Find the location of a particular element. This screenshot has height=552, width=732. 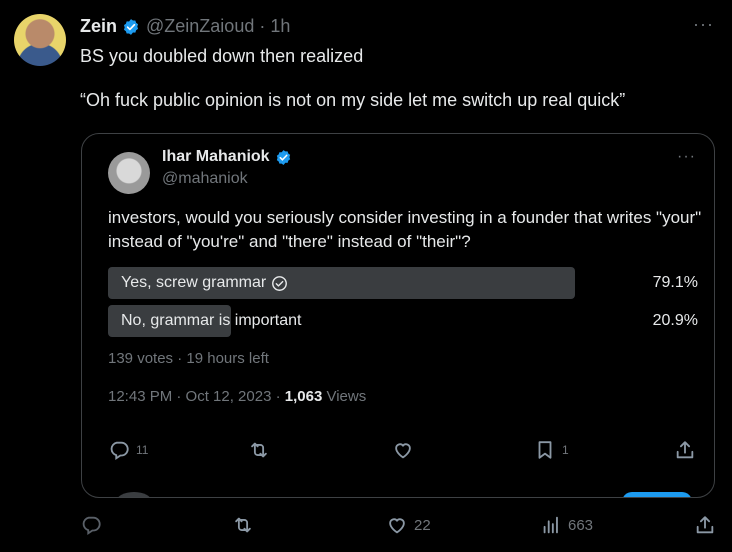

views-label: Views is located at coordinates (344, 396).